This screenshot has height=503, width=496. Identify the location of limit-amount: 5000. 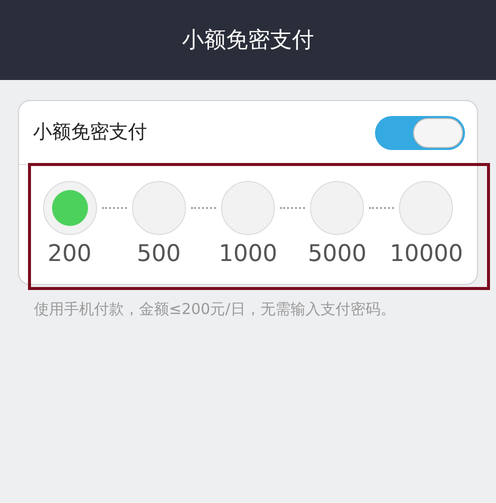
(337, 254).